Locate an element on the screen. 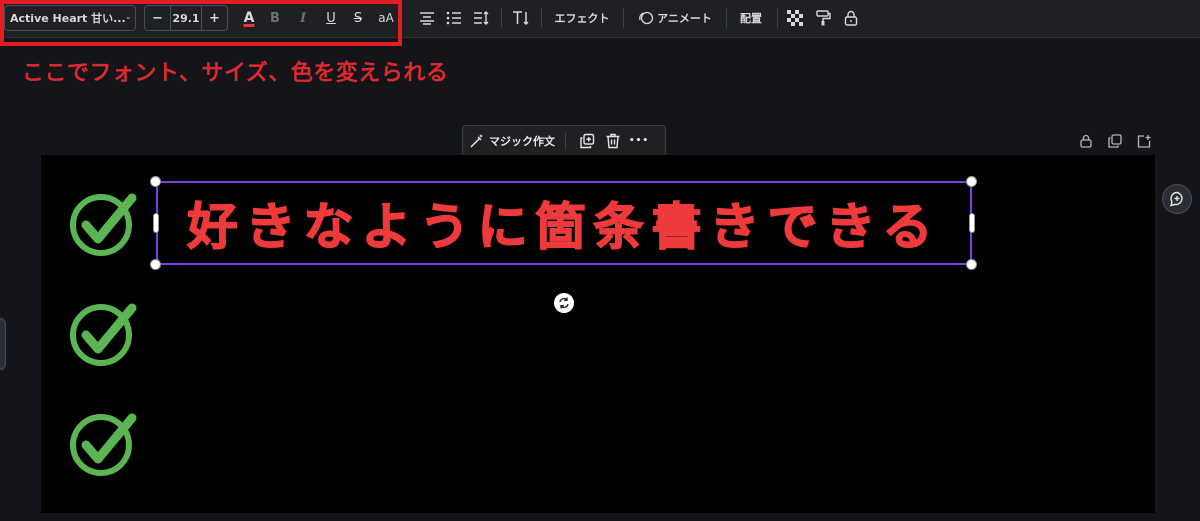 This screenshot has height=521, width=1200. animate-icon is located at coordinates (646, 18).